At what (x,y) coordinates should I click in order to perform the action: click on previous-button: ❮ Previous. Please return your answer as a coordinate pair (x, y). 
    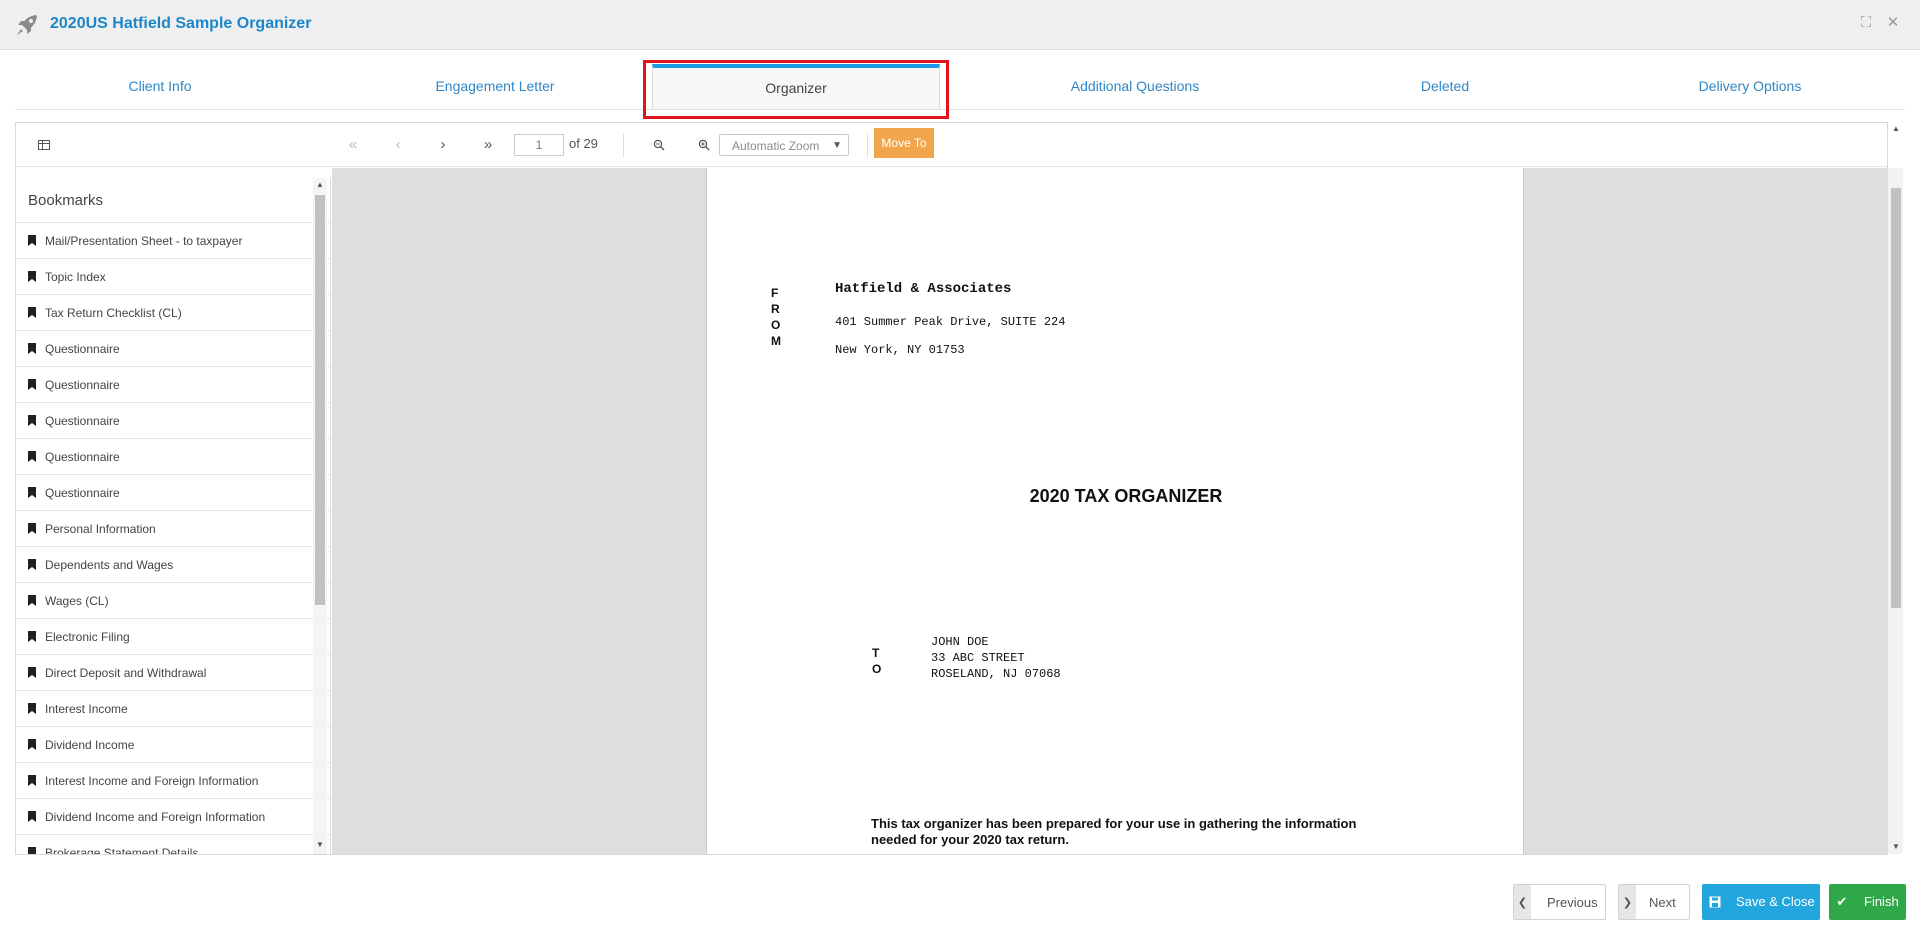
    Looking at the image, I should click on (1559, 902).